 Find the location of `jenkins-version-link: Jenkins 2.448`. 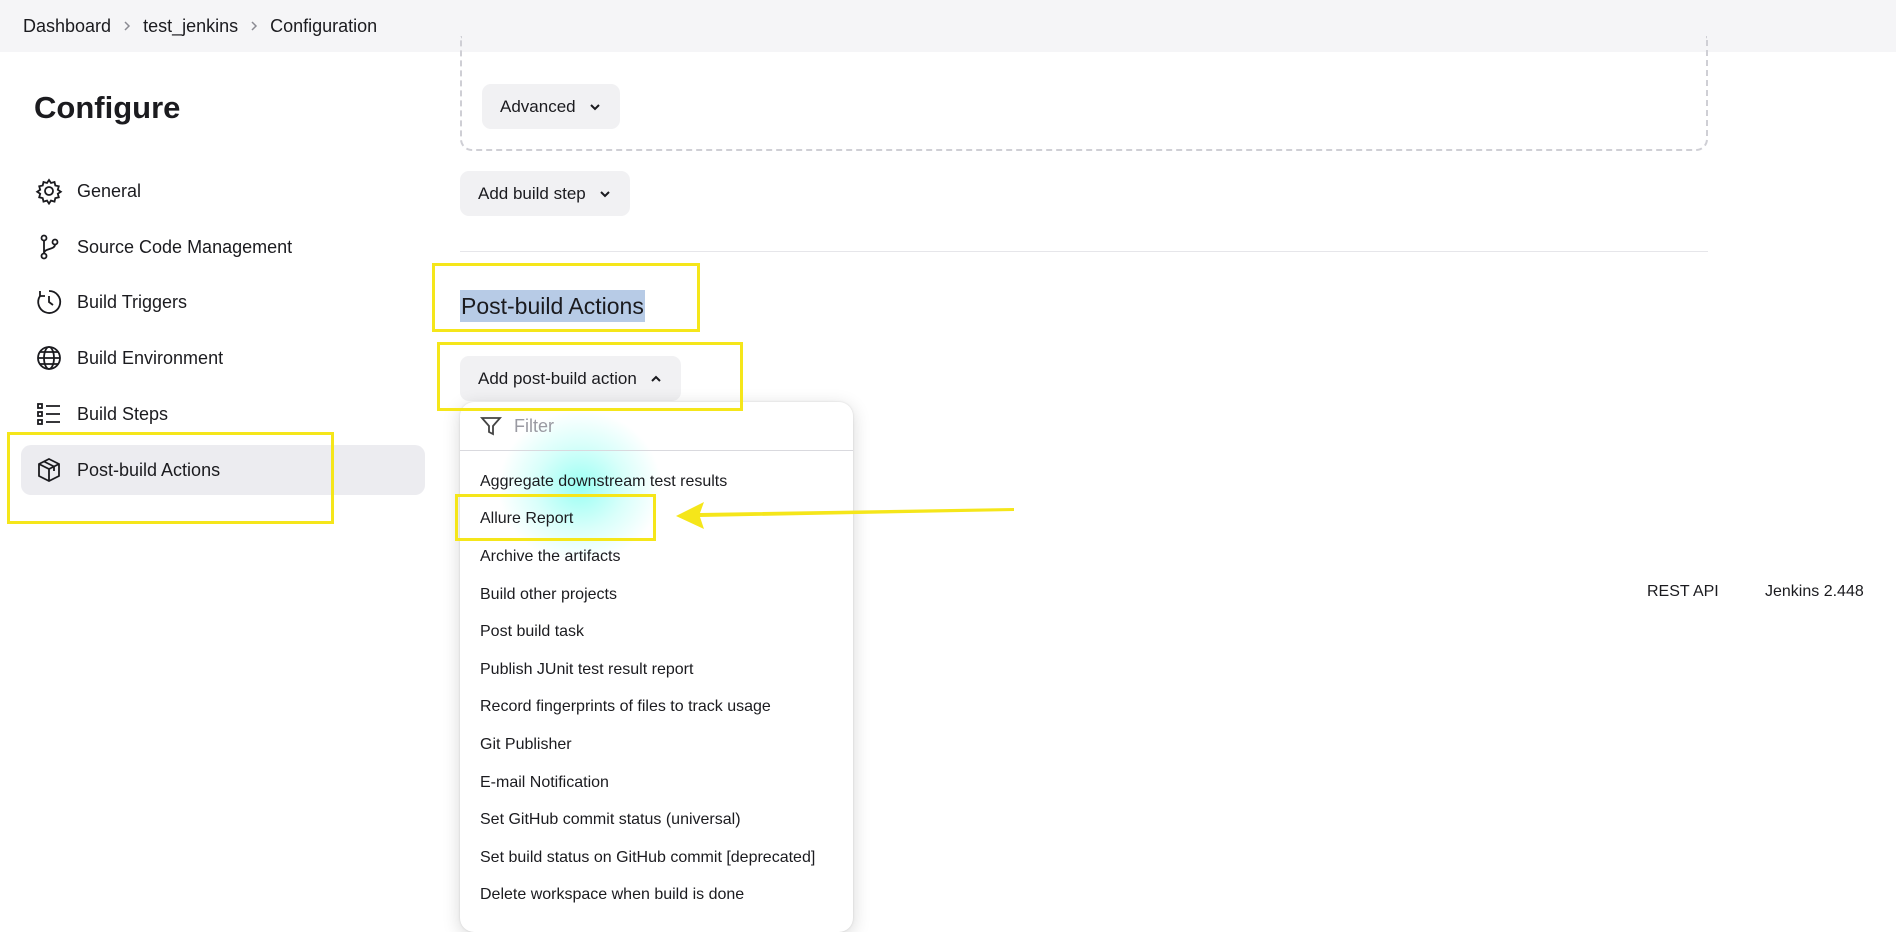

jenkins-version-link: Jenkins 2.448 is located at coordinates (1814, 592).